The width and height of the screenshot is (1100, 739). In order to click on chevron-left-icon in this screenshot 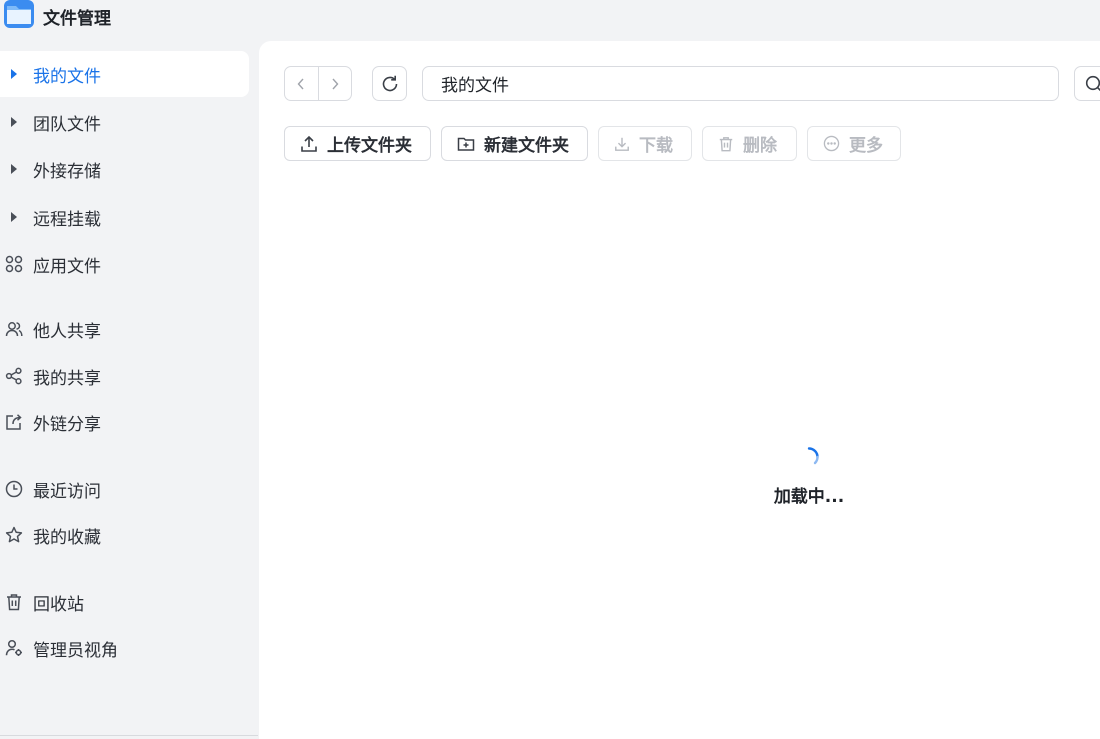, I will do `click(301, 83)`.